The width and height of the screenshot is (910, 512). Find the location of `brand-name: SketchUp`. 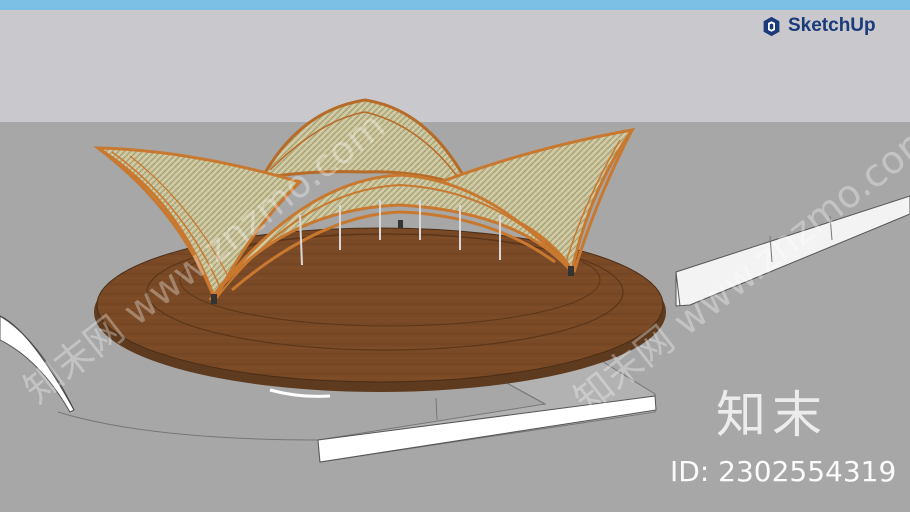

brand-name: SketchUp is located at coordinates (832, 25).